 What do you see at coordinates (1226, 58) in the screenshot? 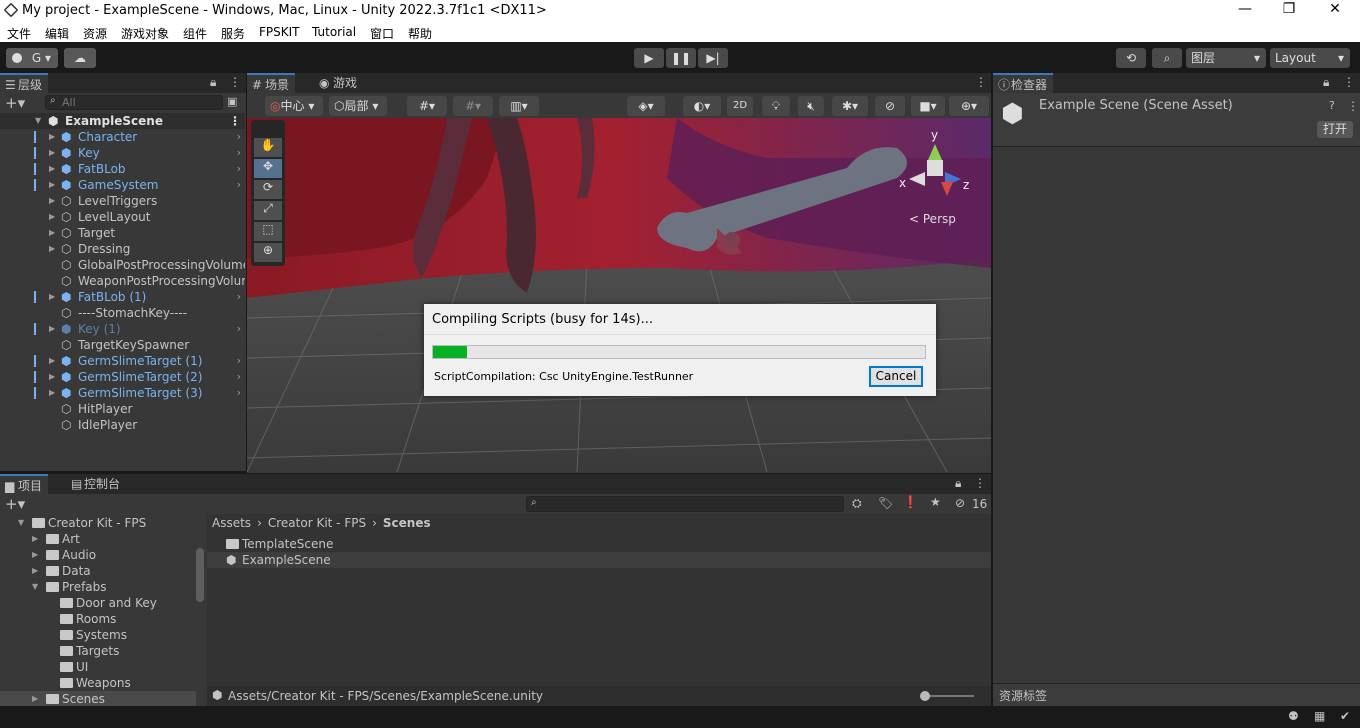
I see `layers-dropdown: 图层 ▾` at bounding box center [1226, 58].